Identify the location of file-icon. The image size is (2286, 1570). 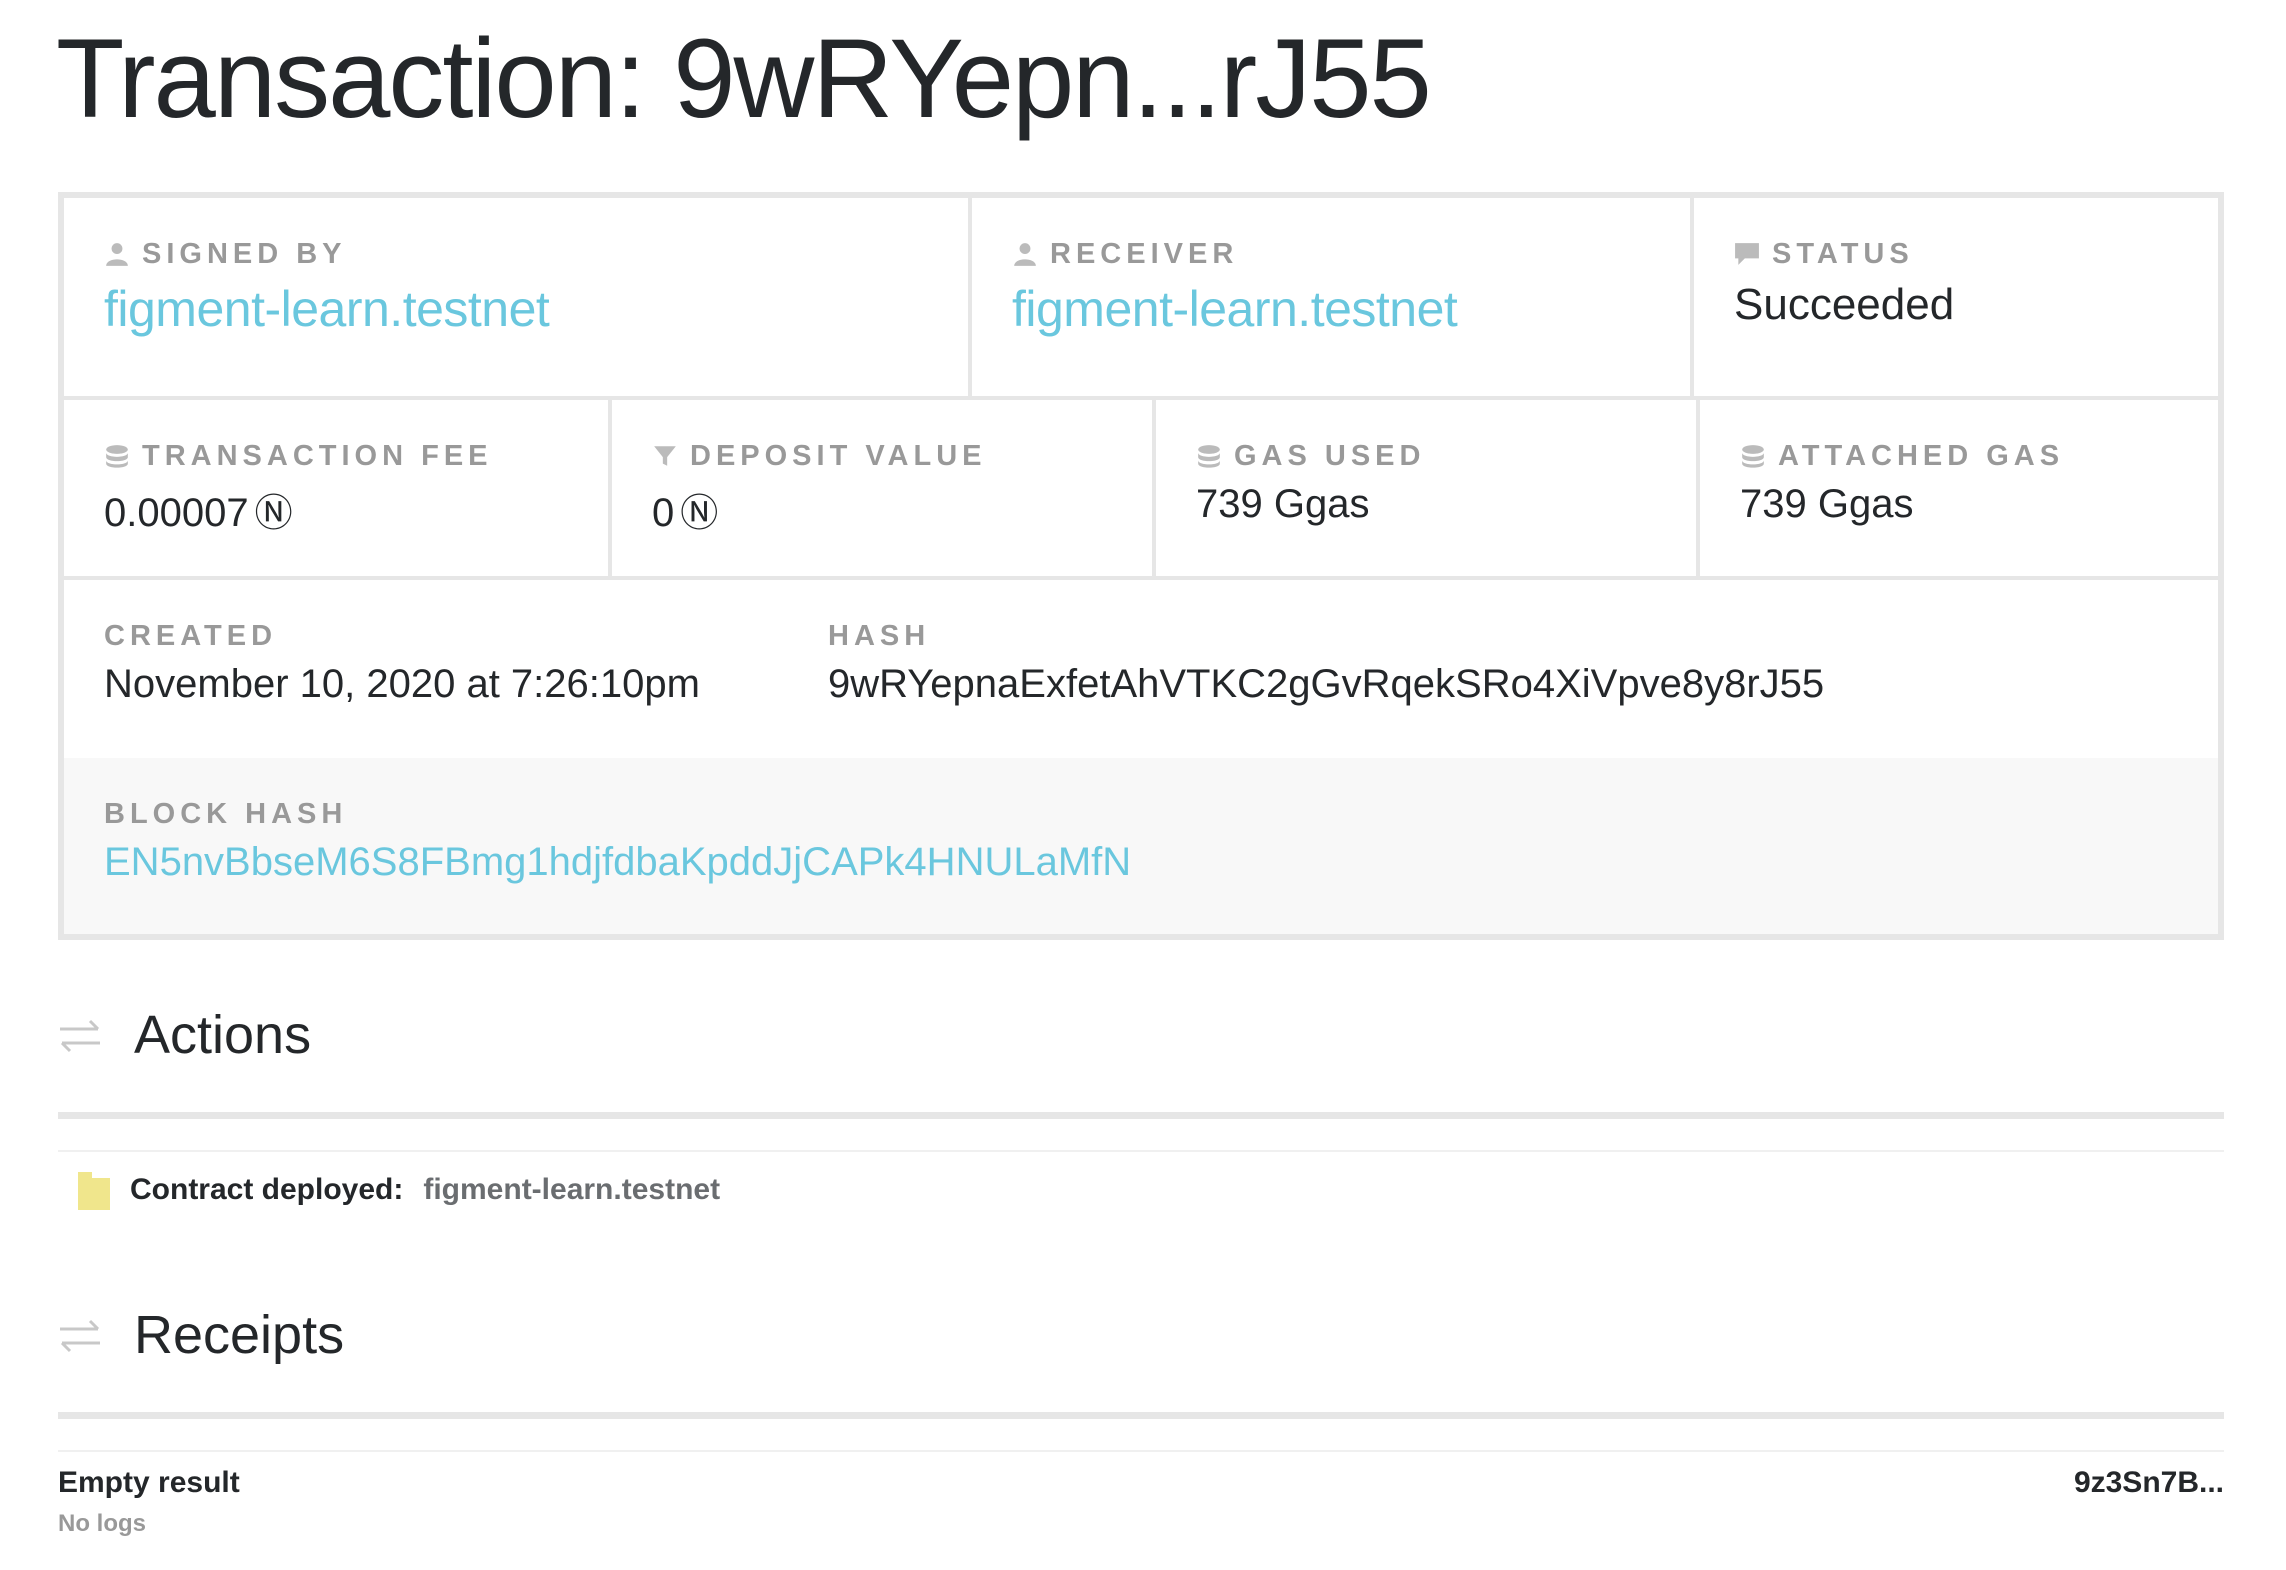
(94, 1191).